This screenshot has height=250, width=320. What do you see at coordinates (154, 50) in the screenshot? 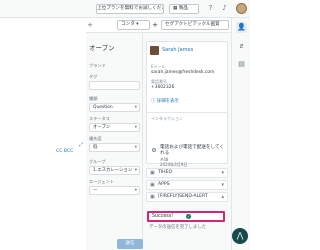
I see `user-avatar` at bounding box center [154, 50].